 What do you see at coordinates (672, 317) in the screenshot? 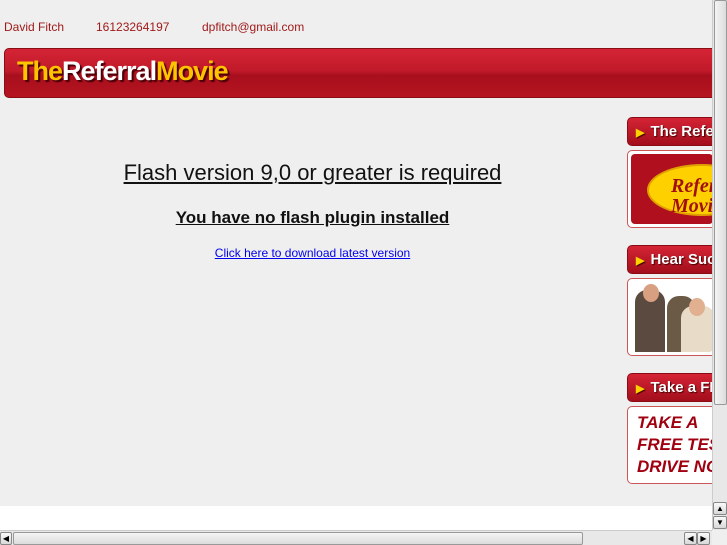
I see `success-people-photo` at bounding box center [672, 317].